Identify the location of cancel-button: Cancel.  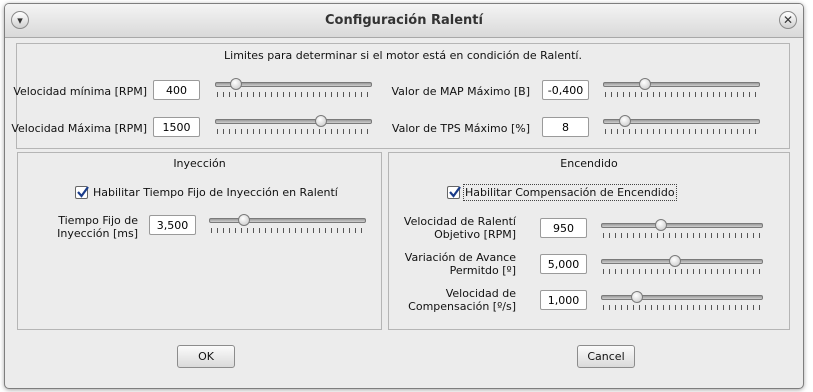
(606, 356).